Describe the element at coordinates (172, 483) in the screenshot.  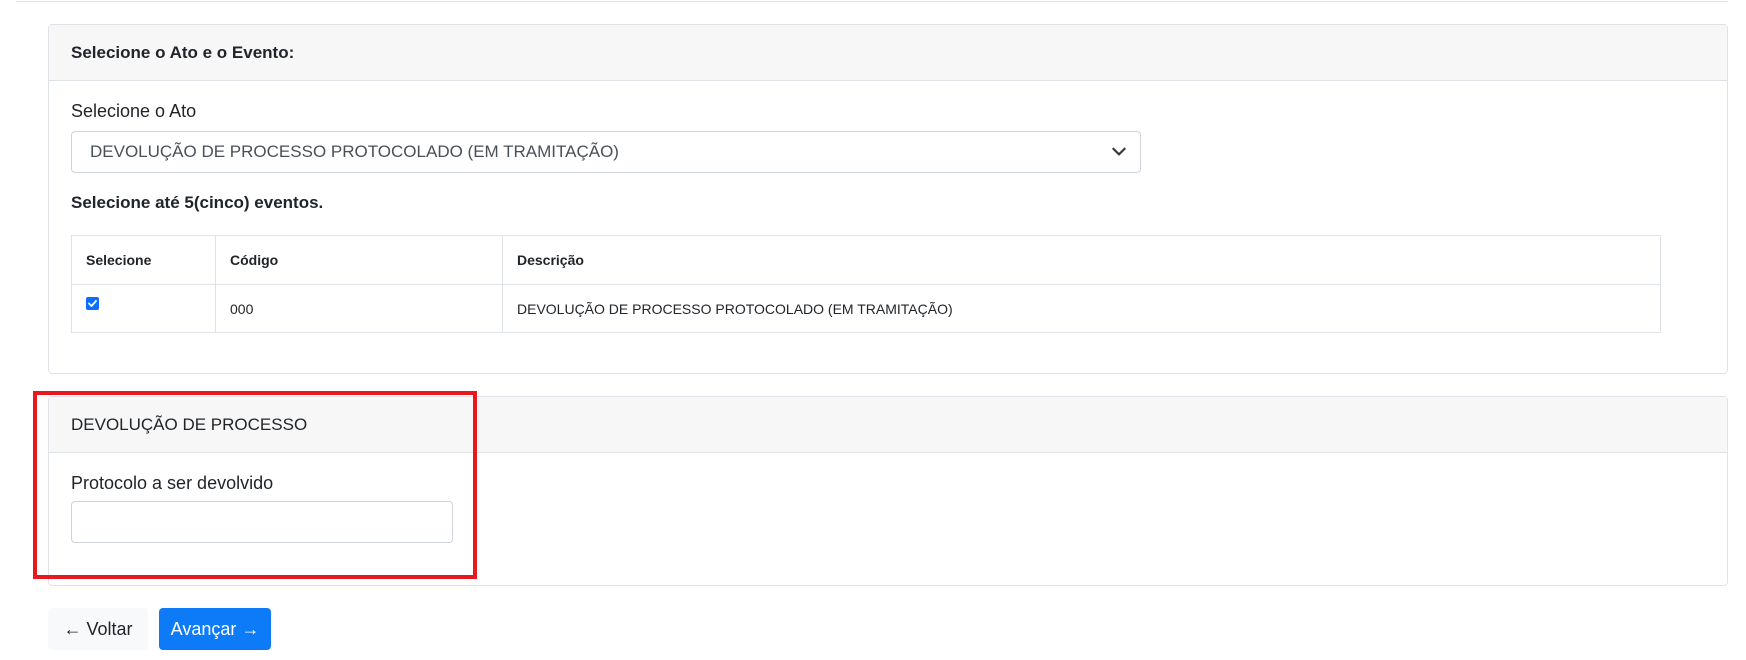
I see `protocolo-label: Protocolo a ser devolvido` at that location.